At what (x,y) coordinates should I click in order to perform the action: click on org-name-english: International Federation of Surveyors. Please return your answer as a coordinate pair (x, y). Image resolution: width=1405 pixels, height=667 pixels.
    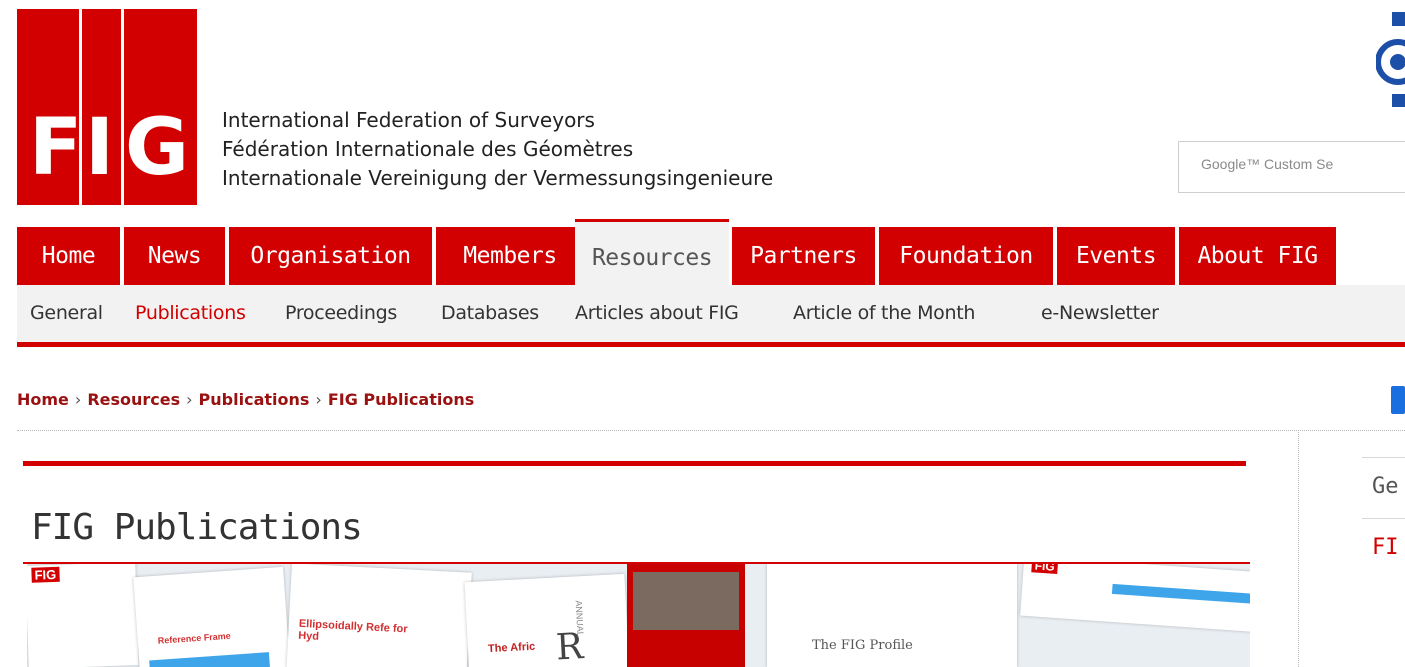
    Looking at the image, I should click on (408, 120).